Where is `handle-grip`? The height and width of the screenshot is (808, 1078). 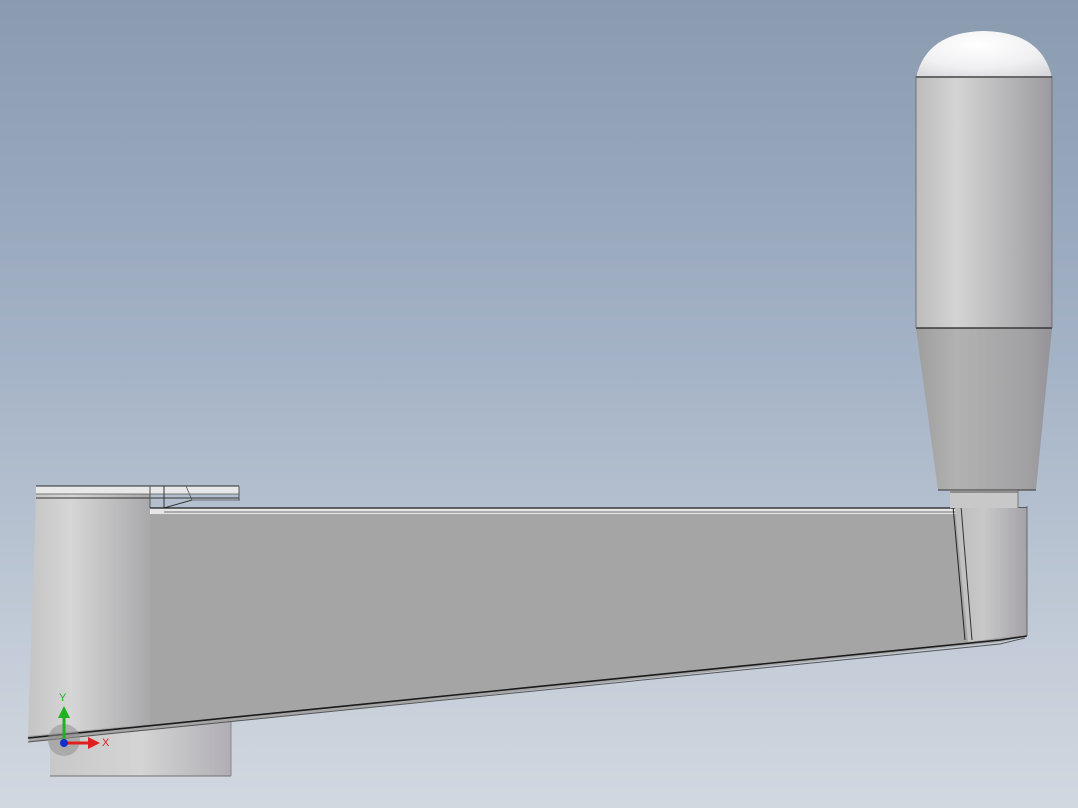
handle-grip is located at coordinates (984, 202).